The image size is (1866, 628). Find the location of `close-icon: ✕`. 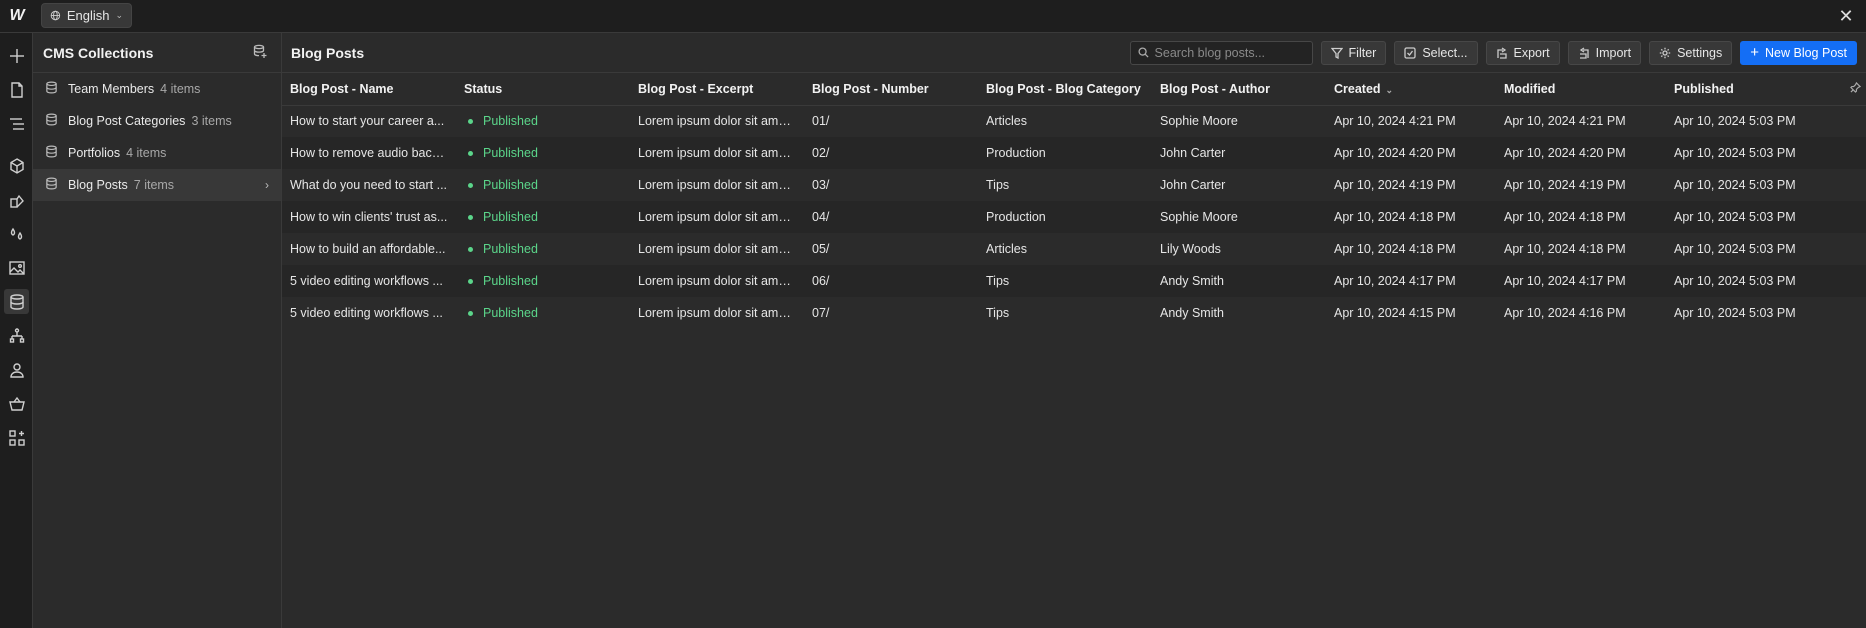

close-icon: ✕ is located at coordinates (1846, 16).